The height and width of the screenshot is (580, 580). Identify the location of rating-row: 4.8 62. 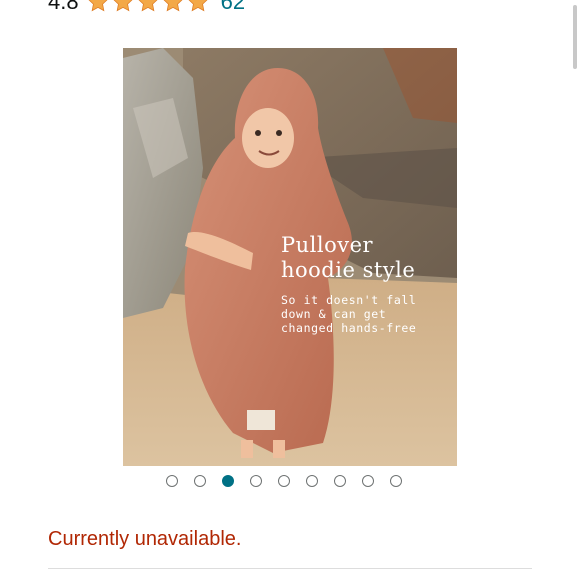
(146, 7).